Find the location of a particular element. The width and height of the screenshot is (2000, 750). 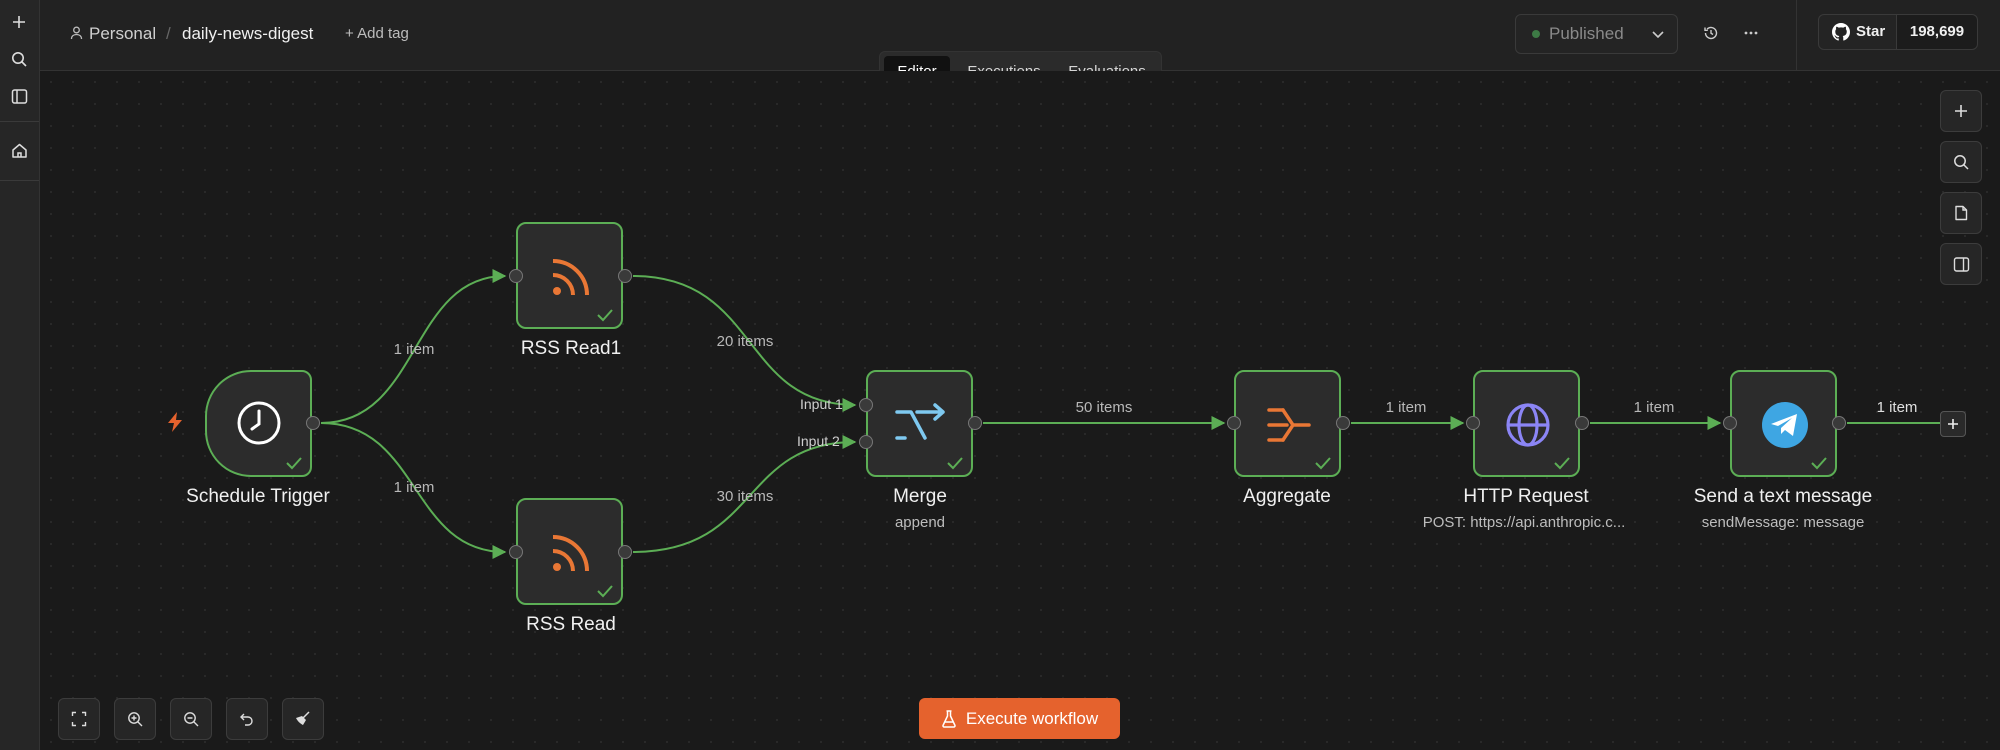

fit-view-icon is located at coordinates (79, 719).